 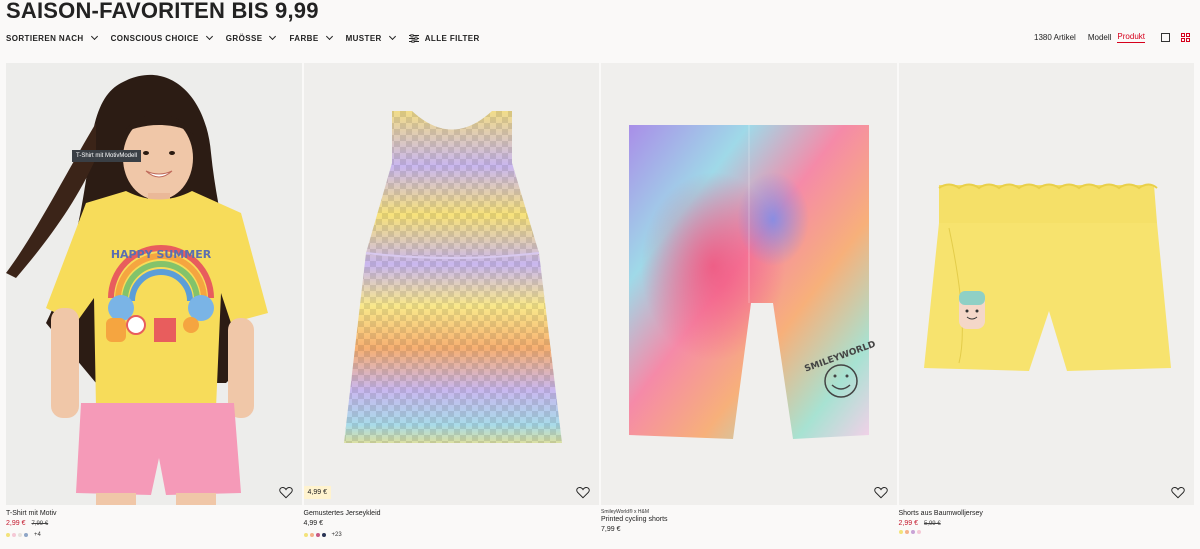 I want to click on product-price: 4,99 €, so click(x=313, y=523).